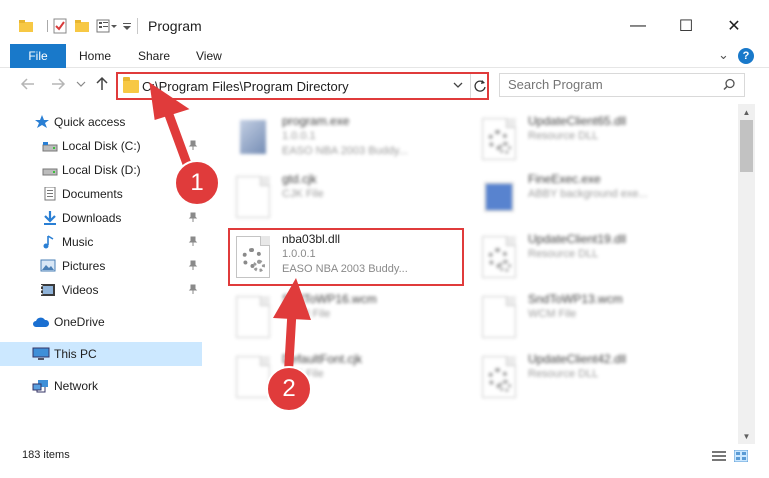 Image resolution: width=769 pixels, height=478 pixels. What do you see at coordinates (577, 359) in the screenshot?
I see `file-name: UpdateClient42.dll` at bounding box center [577, 359].